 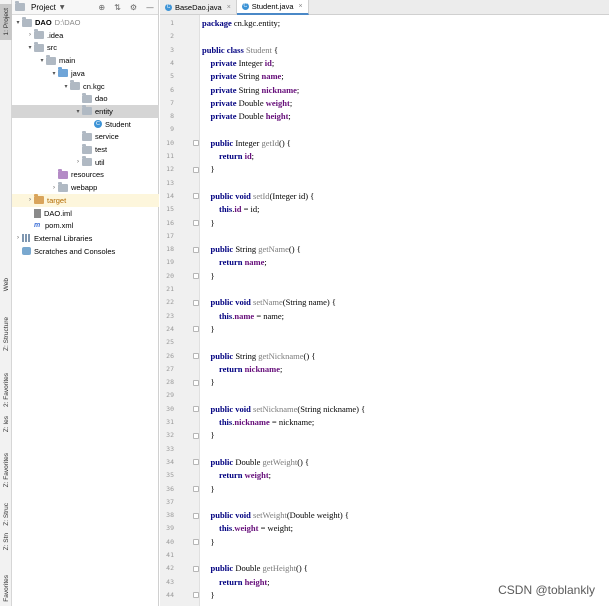 What do you see at coordinates (6, 470) in the screenshot?
I see `tool-window-tab: Z: Favorites` at bounding box center [6, 470].